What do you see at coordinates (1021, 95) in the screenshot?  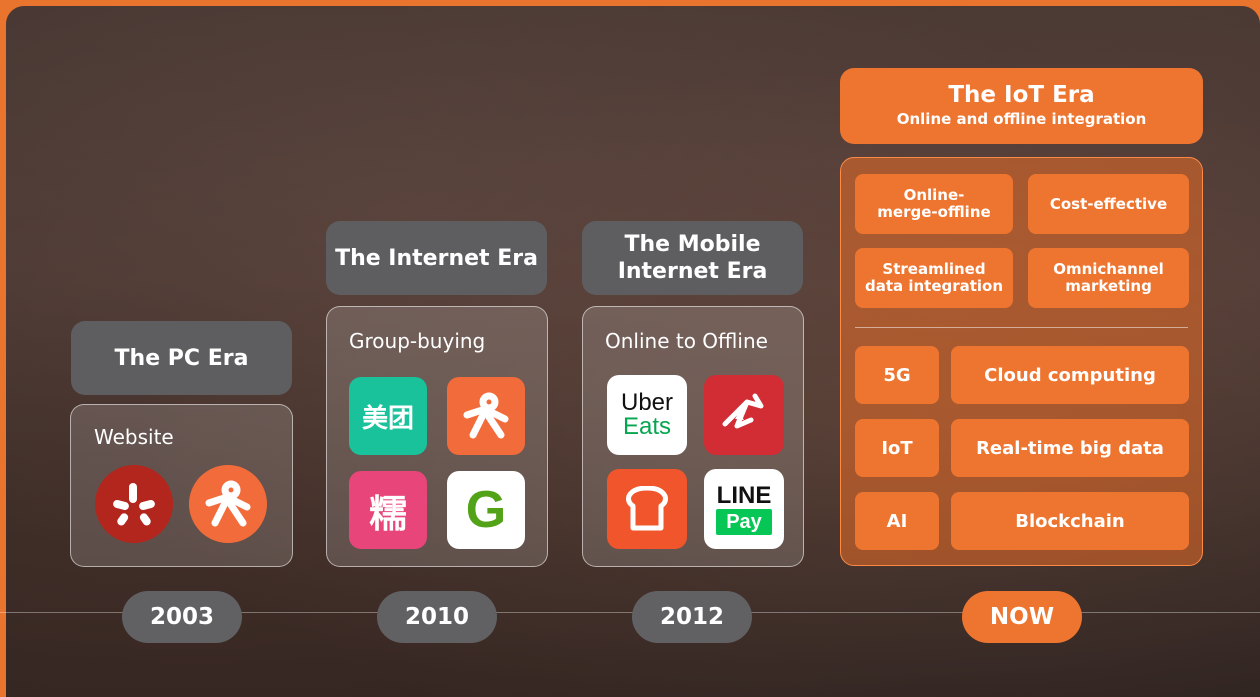 I see `iot-era-title: The IoT Era` at bounding box center [1021, 95].